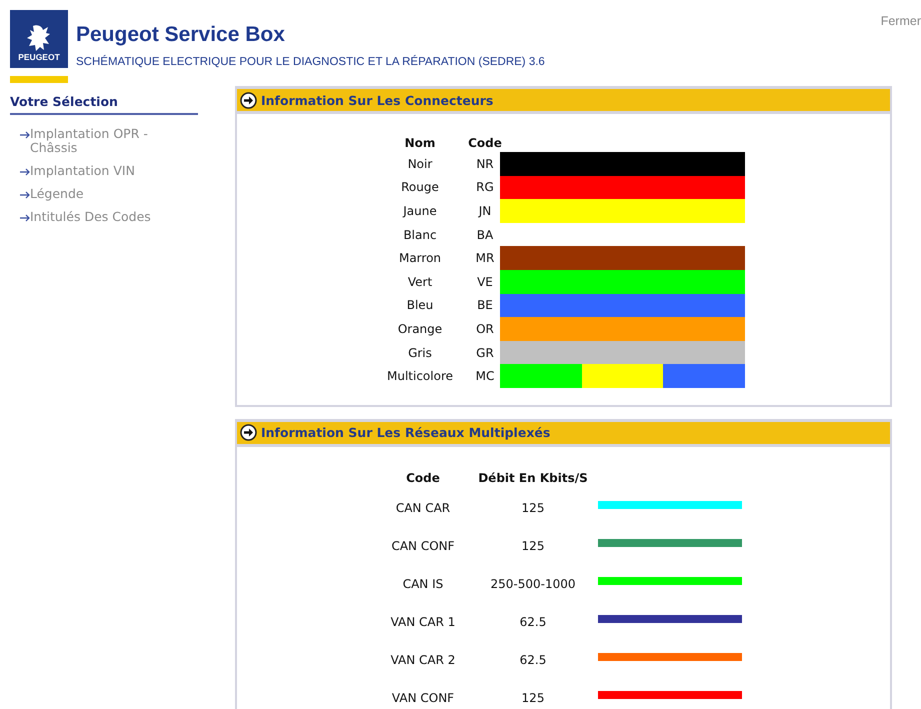 The width and height of the screenshot is (921, 709). What do you see at coordinates (420, 377) in the screenshot?
I see `color-name: Multicolore` at bounding box center [420, 377].